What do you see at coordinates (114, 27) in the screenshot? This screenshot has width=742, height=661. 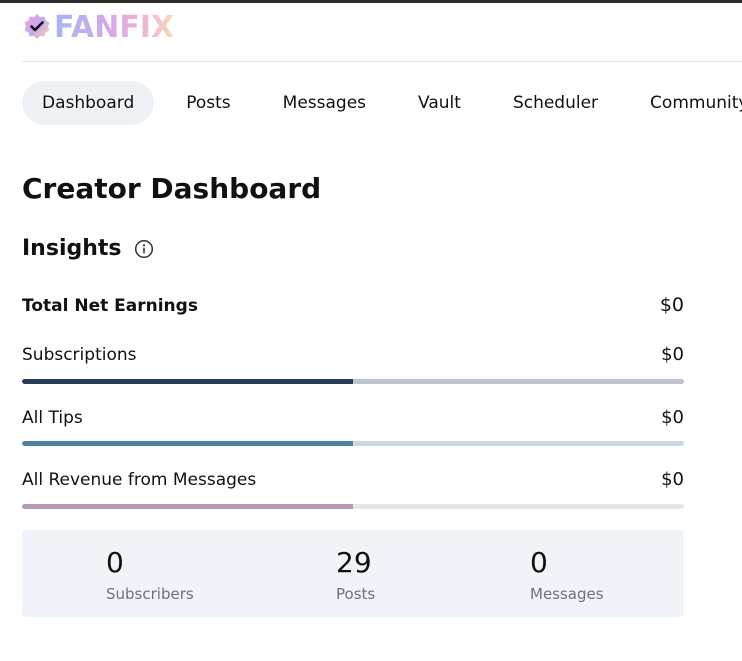 I see `logo-wordmark: FANFIX` at bounding box center [114, 27].